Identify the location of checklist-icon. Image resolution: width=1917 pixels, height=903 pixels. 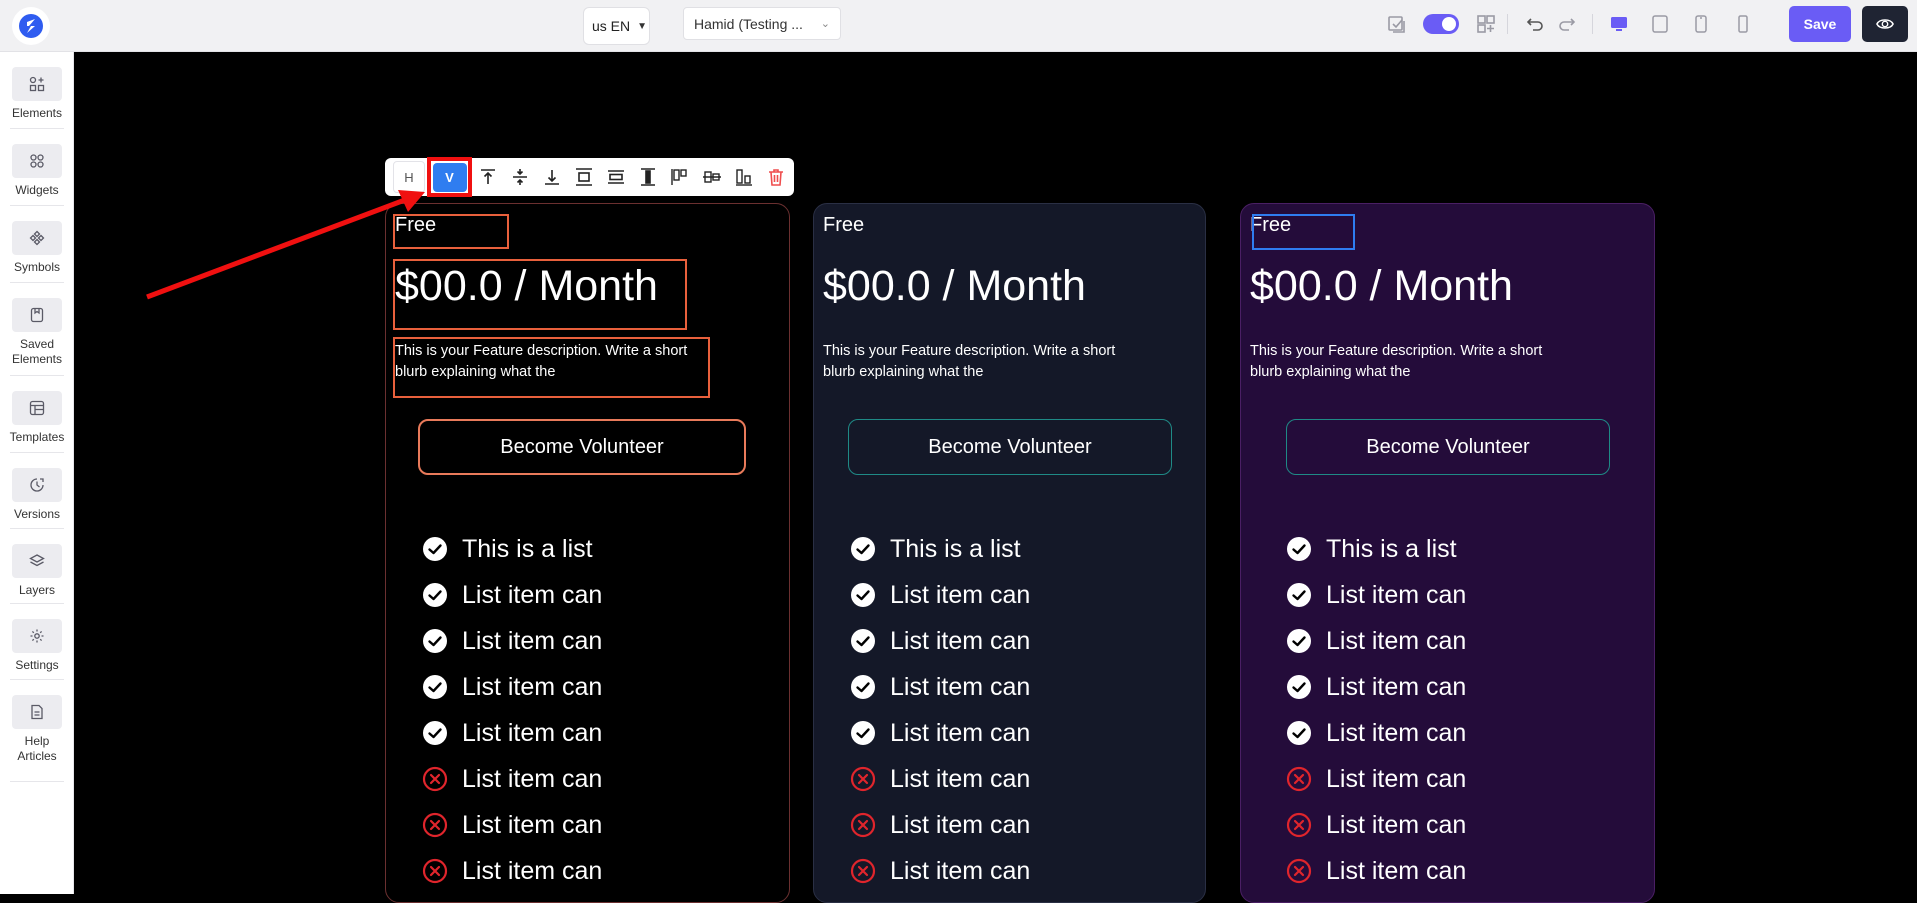
(1397, 24).